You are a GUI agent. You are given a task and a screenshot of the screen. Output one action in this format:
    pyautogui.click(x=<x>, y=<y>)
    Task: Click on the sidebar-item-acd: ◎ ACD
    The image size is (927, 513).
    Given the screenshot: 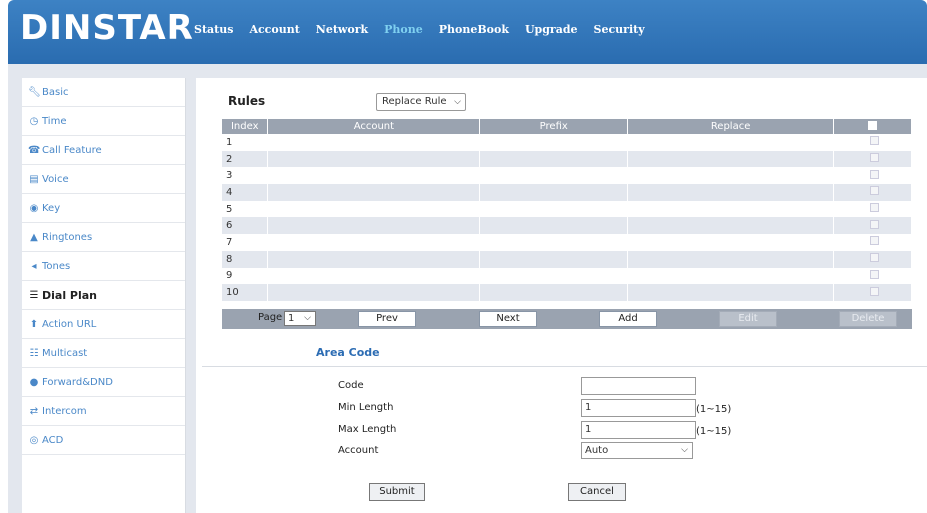 What is the action you would take?
    pyautogui.click(x=103, y=440)
    